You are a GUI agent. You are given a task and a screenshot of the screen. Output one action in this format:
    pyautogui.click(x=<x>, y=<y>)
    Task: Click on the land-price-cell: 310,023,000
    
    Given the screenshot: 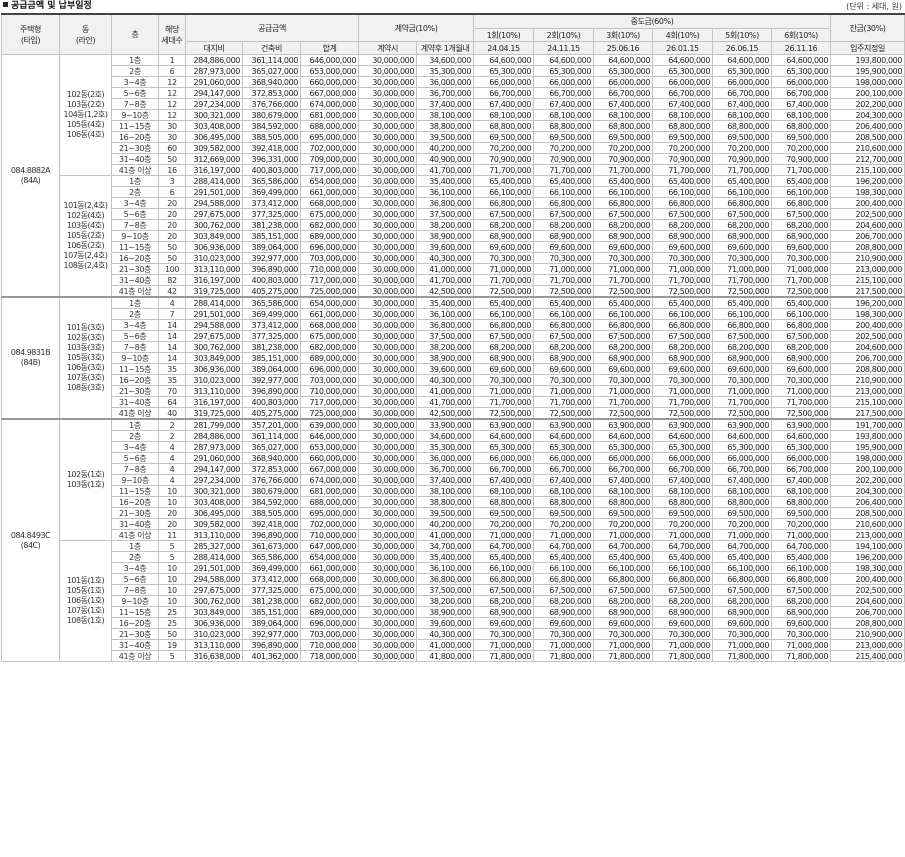 What is the action you would take?
    pyautogui.click(x=214, y=634)
    